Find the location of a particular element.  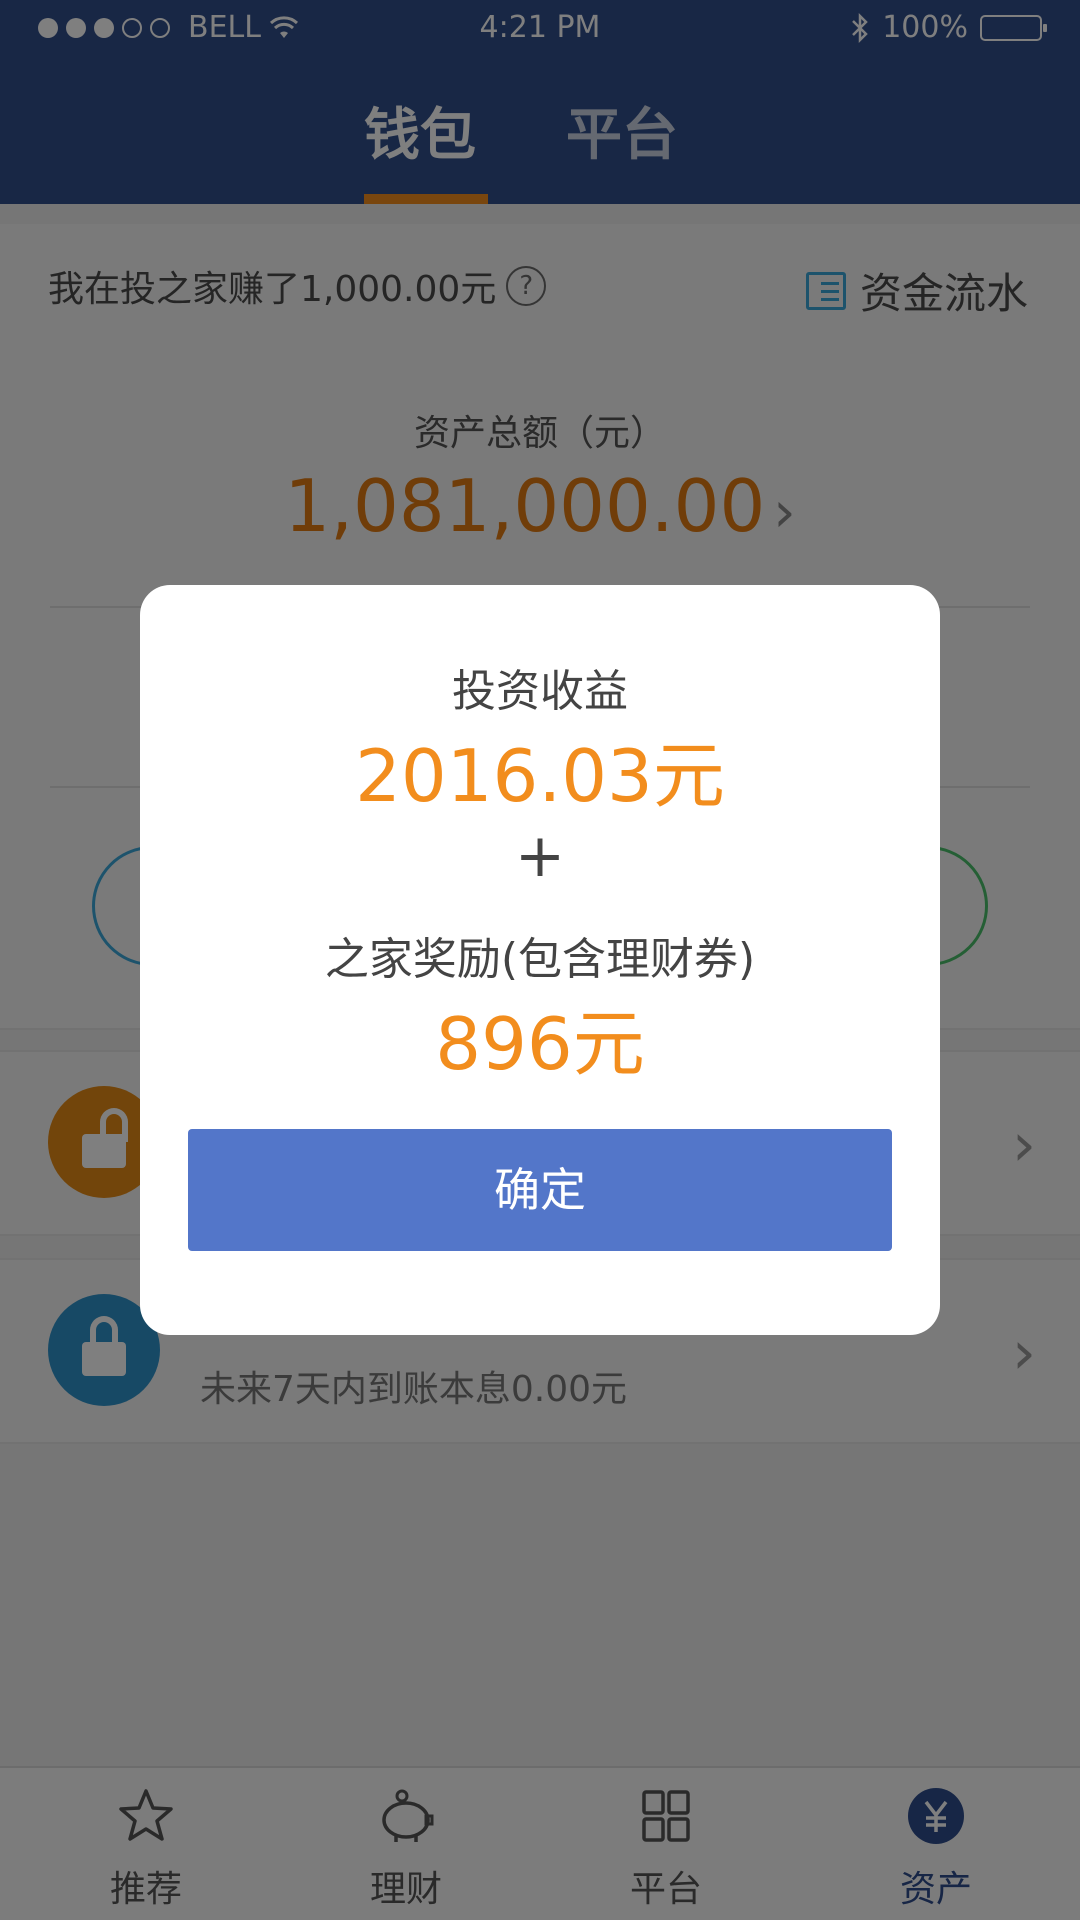

reward-title: 之家奖励(包含理财券) is located at coordinates (540, 959).